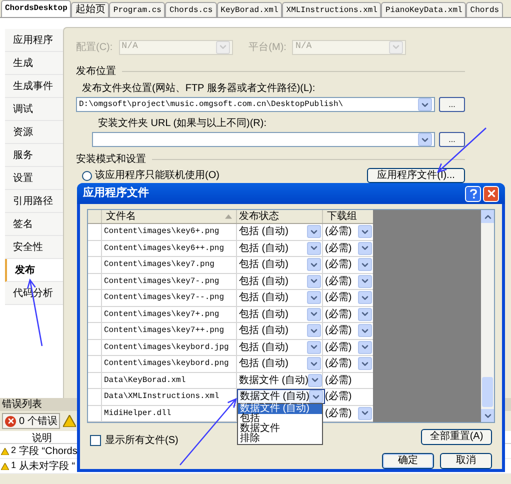  I want to click on folder-combo-box: D:\omgsoft\project\music.omgsoft.com.cn\DesktopPublish\, so click(255, 104).